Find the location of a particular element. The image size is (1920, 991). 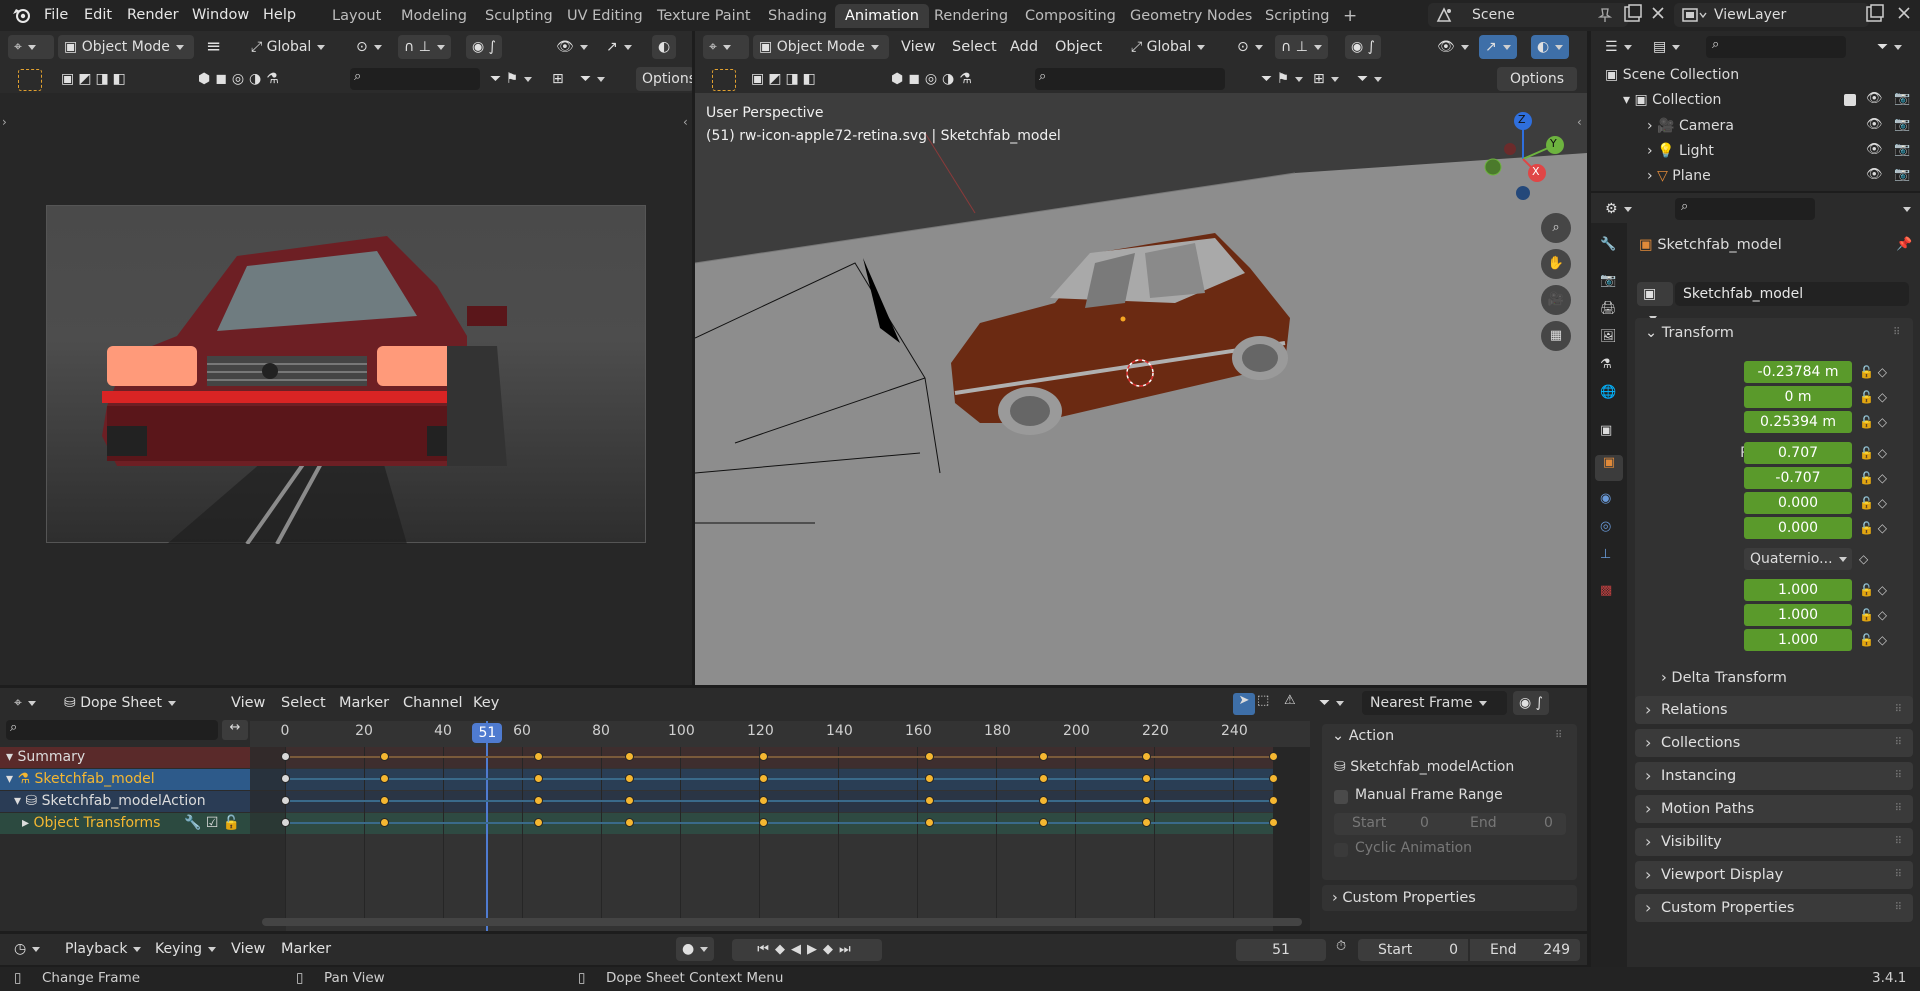

main-orientation-dropdown: ⤢ Global is located at coordinates (1175, 47).